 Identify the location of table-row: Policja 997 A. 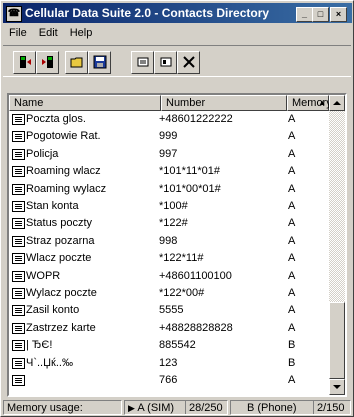
(168, 154).